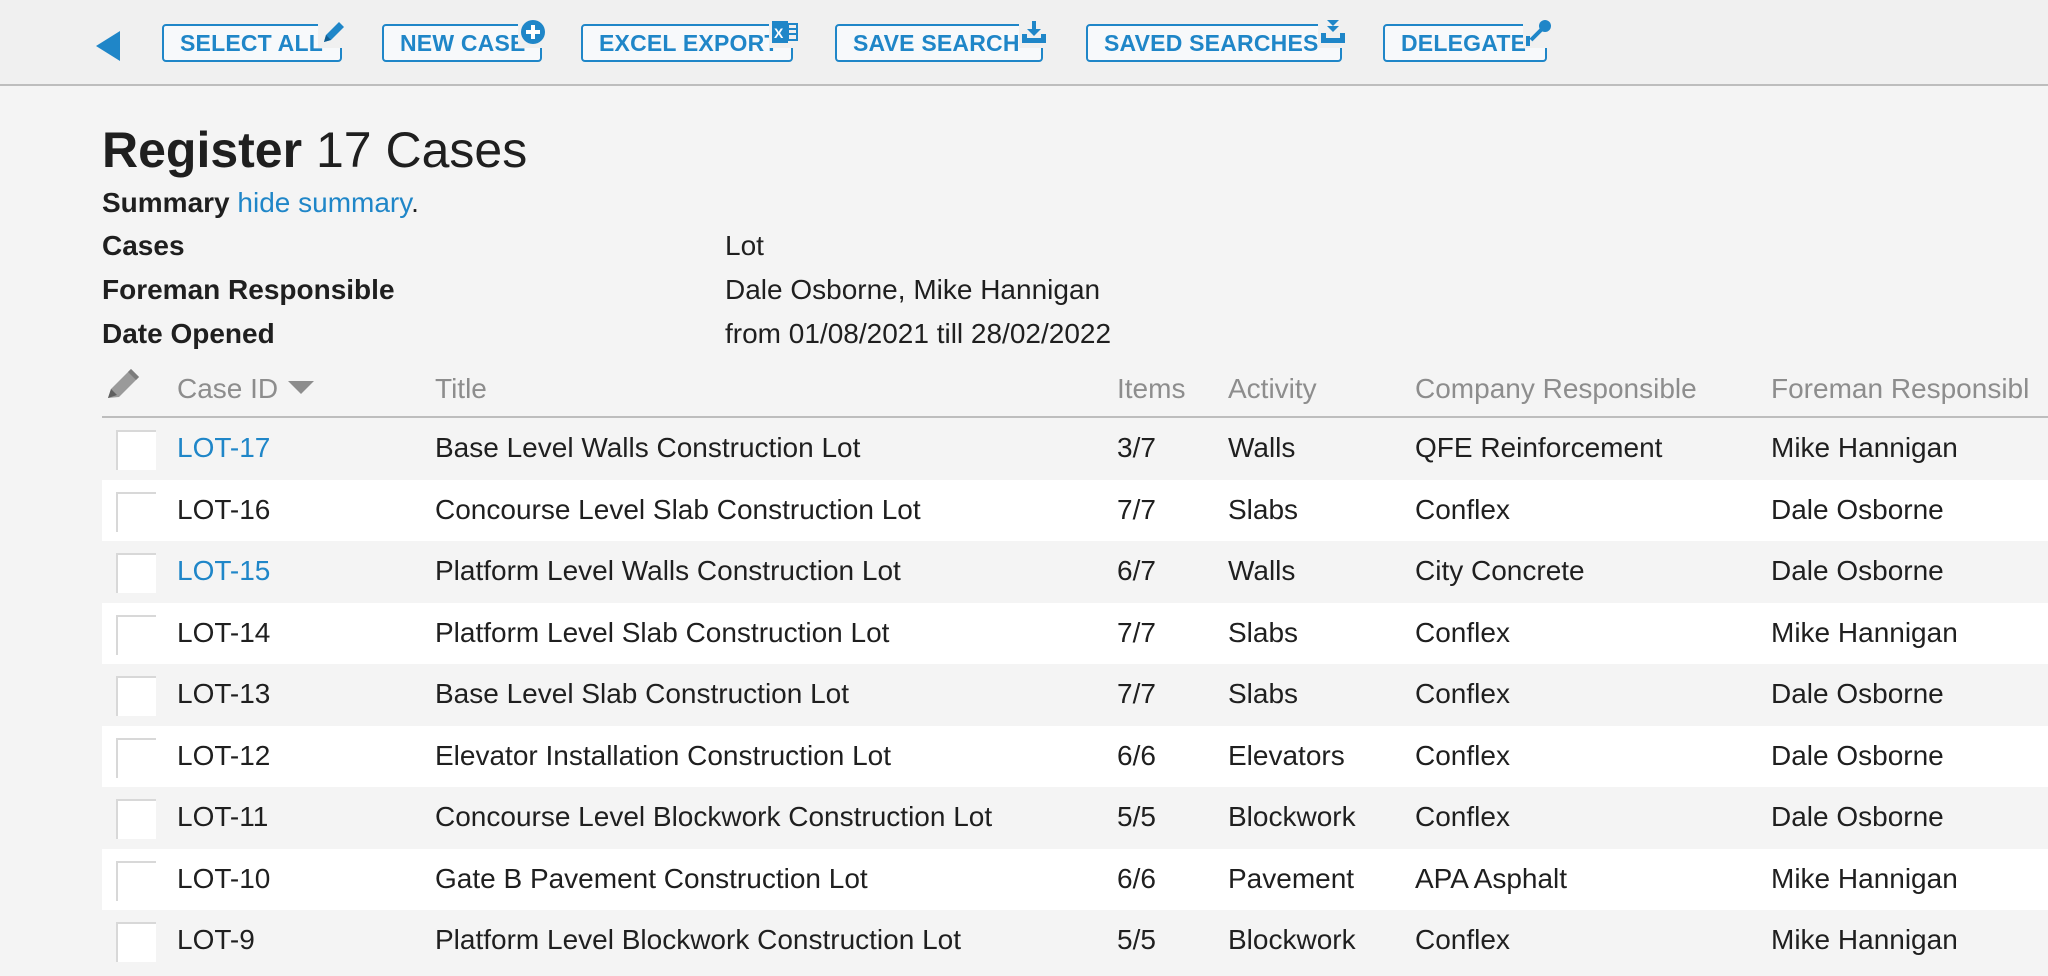  Describe the element at coordinates (216, 940) in the screenshot. I see `case-id: LOT-9` at that location.